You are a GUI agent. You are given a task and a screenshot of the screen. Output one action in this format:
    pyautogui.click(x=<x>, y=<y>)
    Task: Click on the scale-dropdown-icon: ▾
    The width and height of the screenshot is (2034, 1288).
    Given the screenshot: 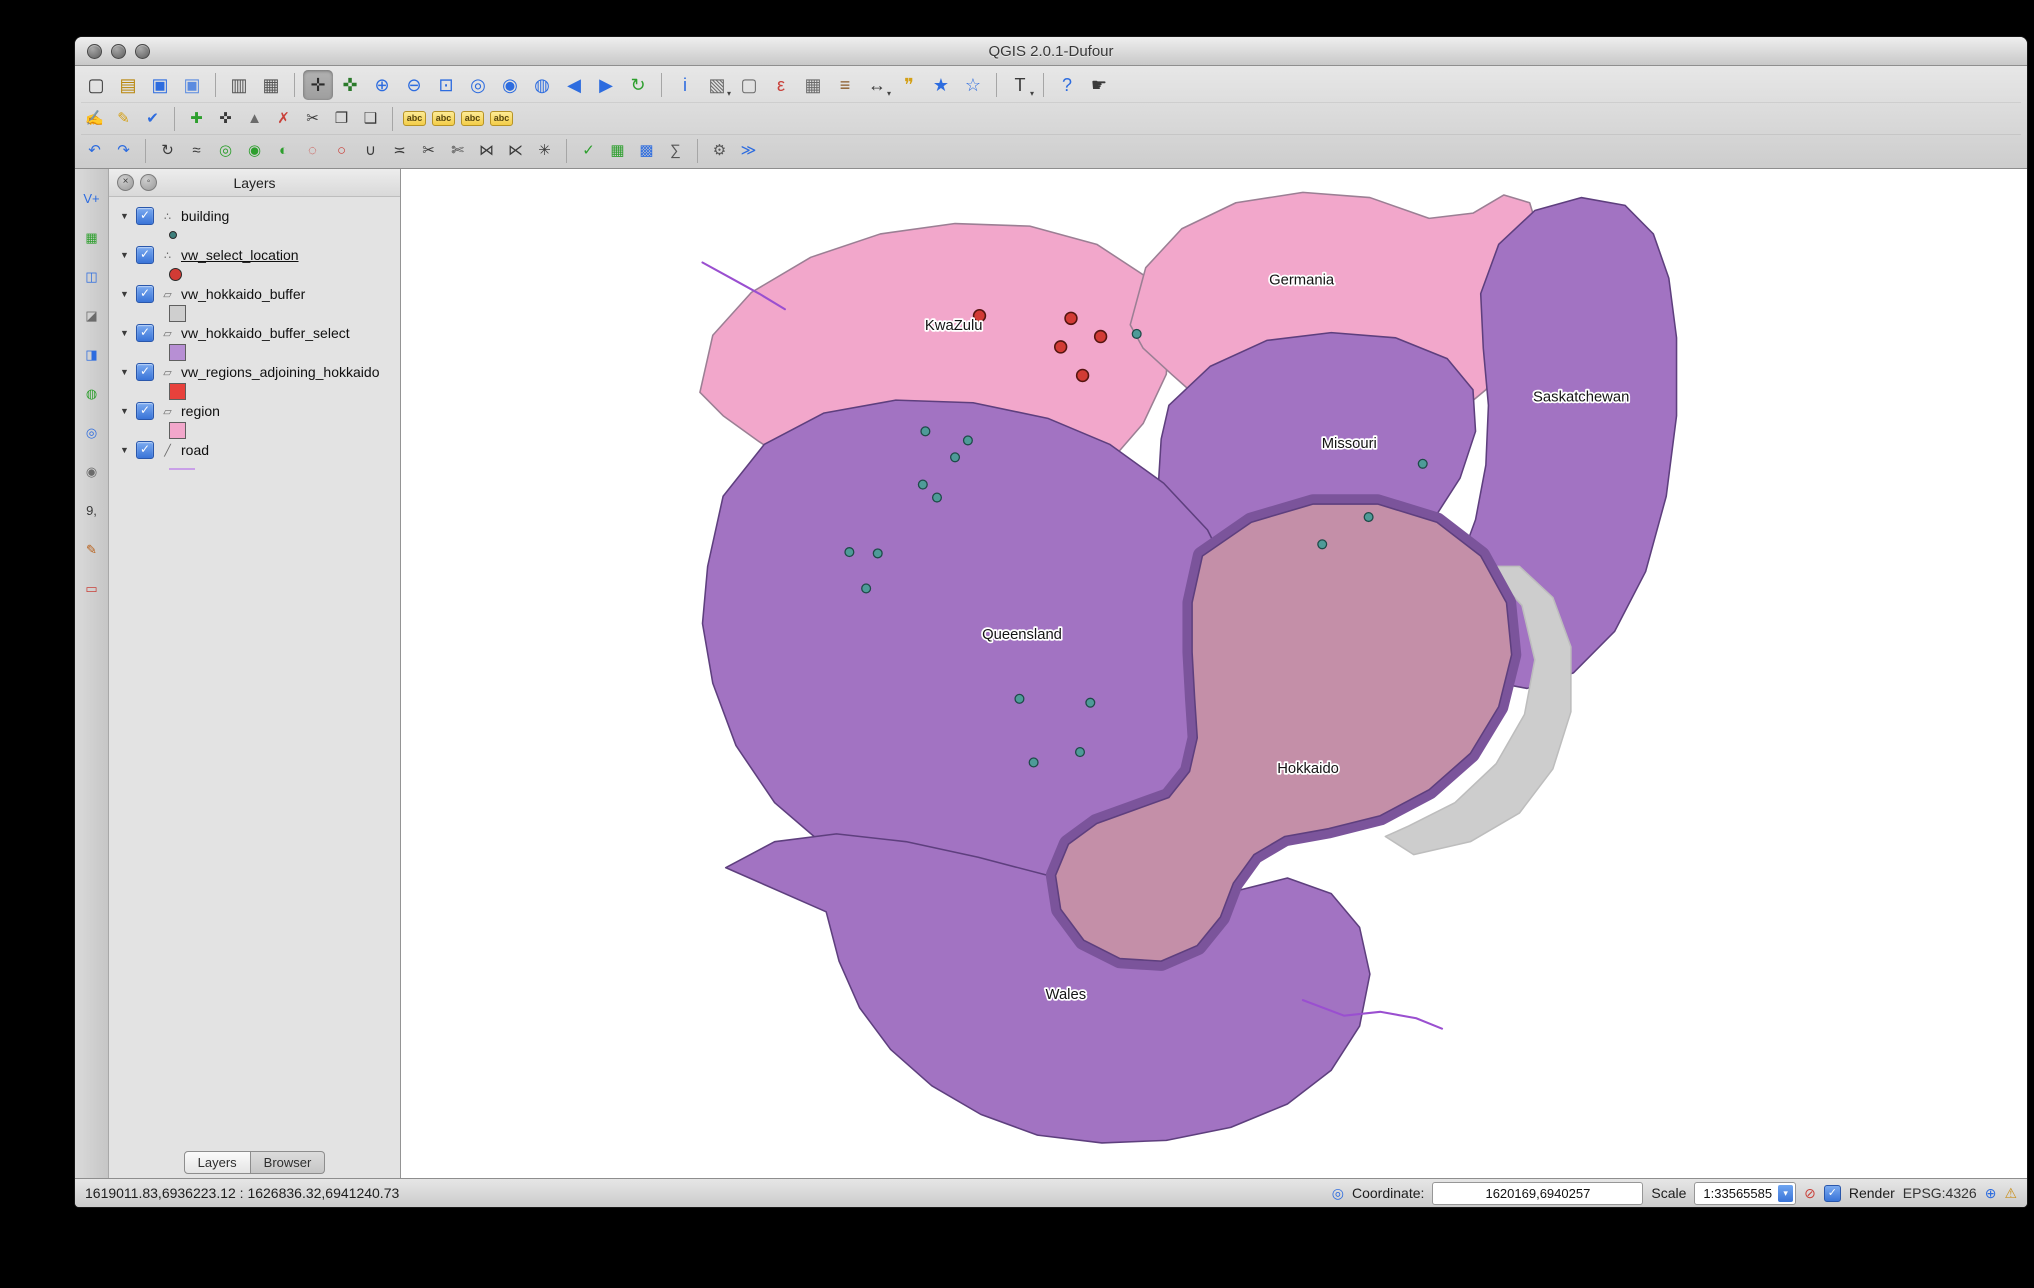 What is the action you would take?
    pyautogui.click(x=1786, y=1193)
    